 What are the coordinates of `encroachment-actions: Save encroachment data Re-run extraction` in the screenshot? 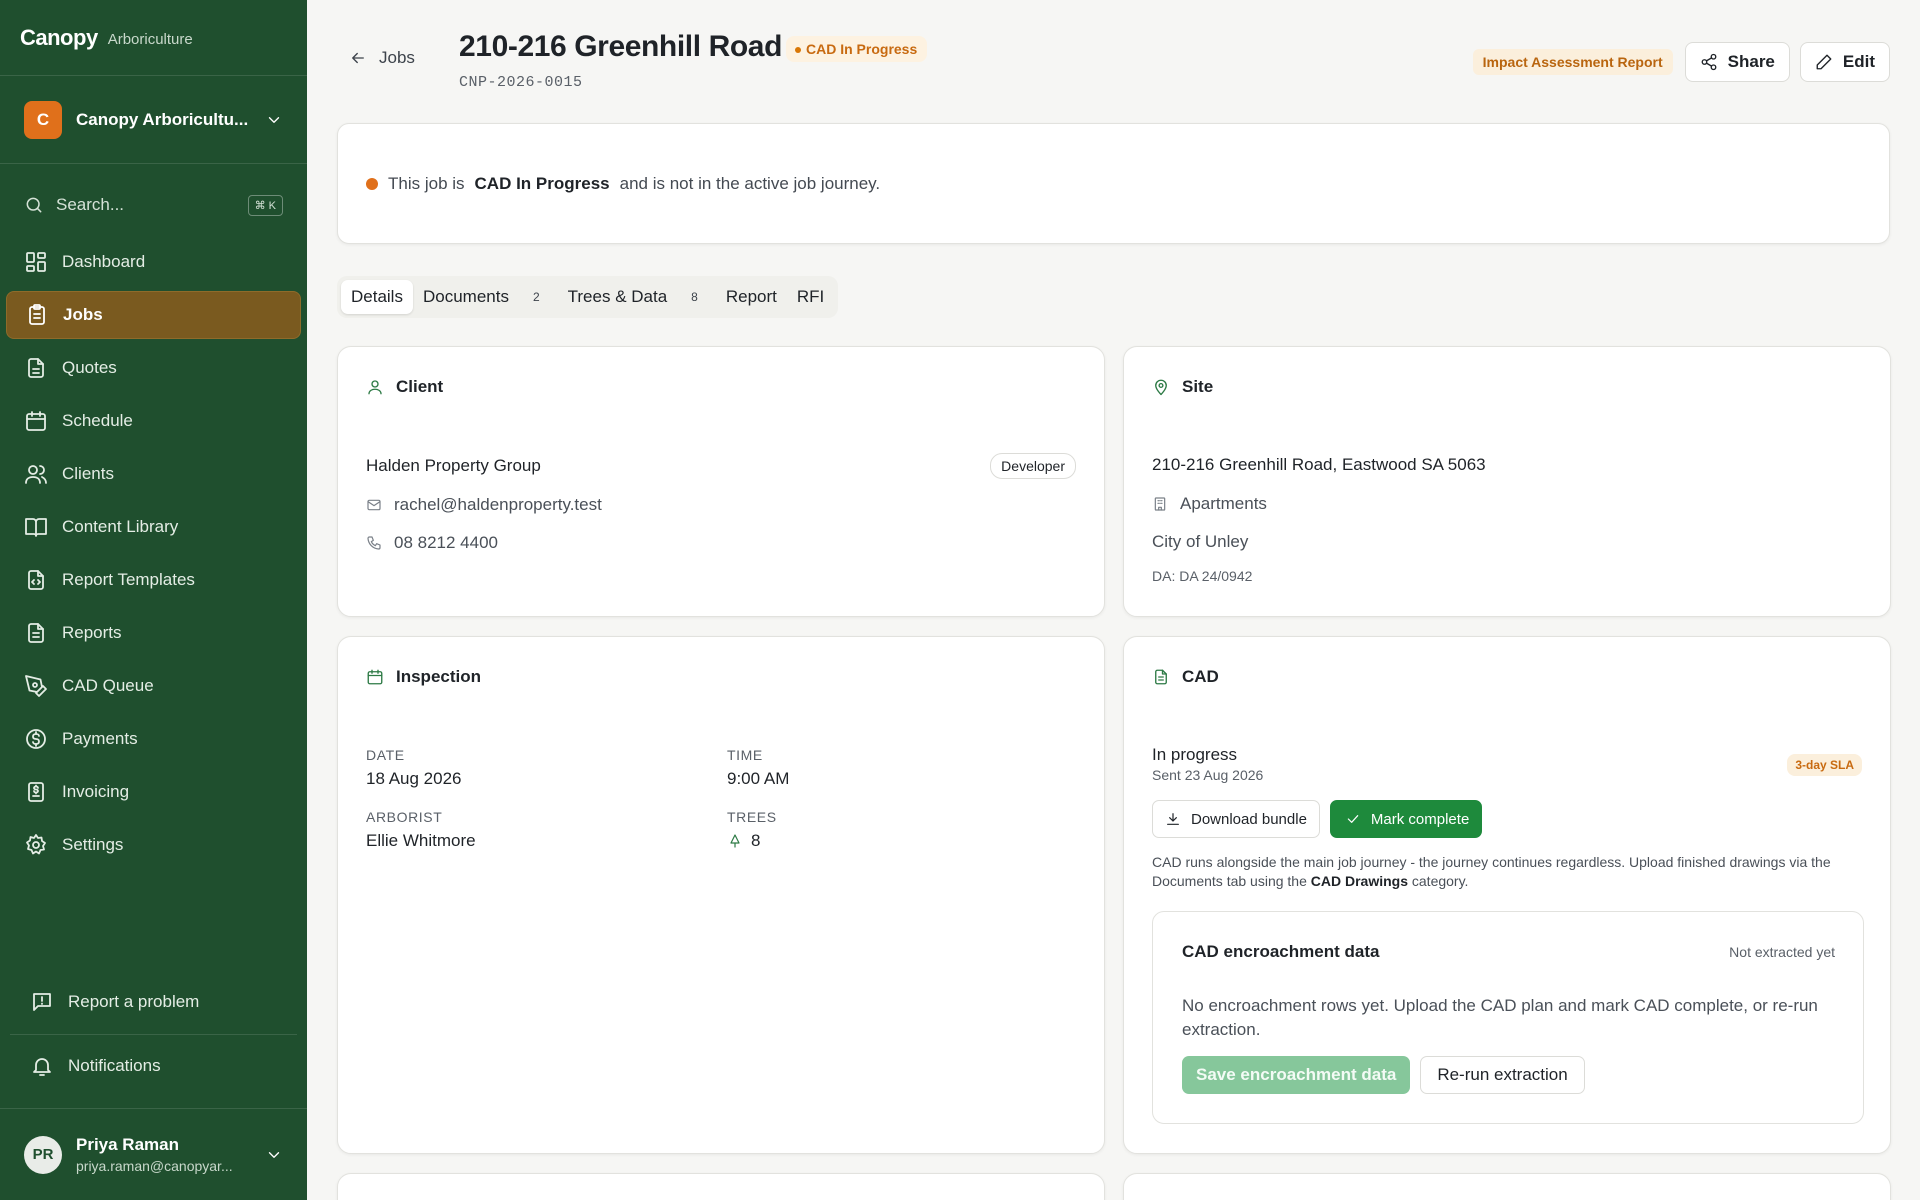 It's located at (1383, 1075).